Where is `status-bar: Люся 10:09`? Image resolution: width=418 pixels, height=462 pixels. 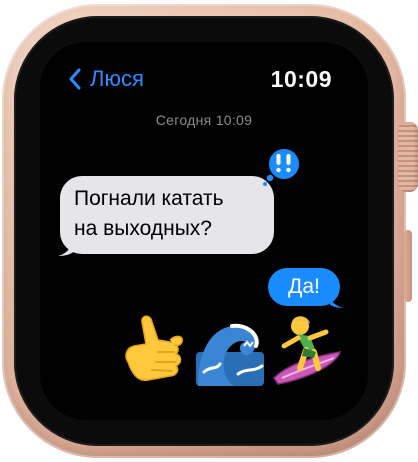 status-bar: Люся 10:09 is located at coordinates (204, 79).